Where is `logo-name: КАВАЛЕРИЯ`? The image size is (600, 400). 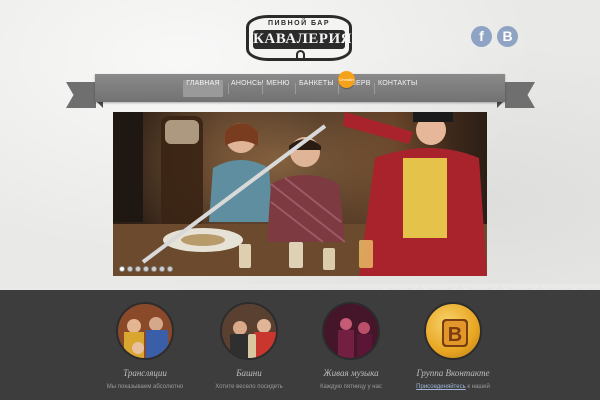
logo-name: КАВАЛЕРИЯ is located at coordinates (302, 39).